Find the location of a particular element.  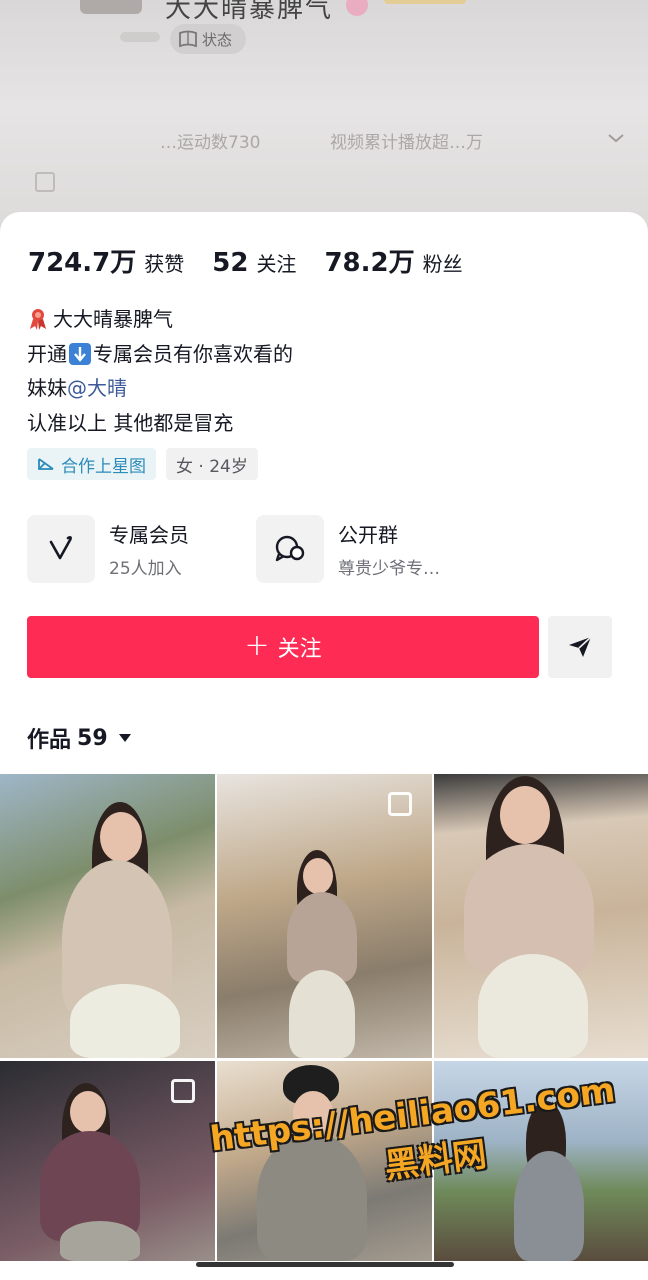

bio-line-2-prefix: 开通 is located at coordinates (47, 353).